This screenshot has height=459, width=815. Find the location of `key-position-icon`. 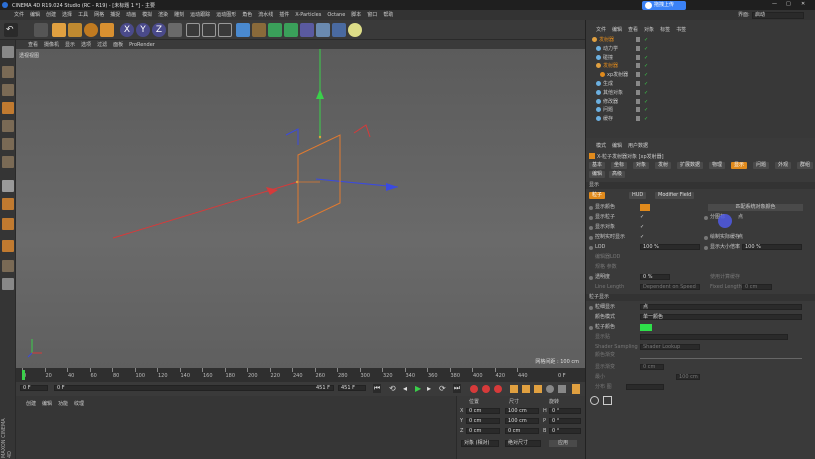

key-position-icon is located at coordinates (514, 389).